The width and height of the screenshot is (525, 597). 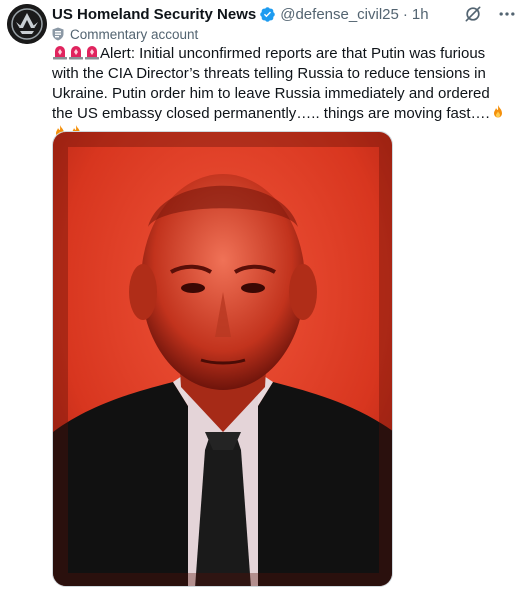 I want to click on header-actions, so click(x=490, y=14).